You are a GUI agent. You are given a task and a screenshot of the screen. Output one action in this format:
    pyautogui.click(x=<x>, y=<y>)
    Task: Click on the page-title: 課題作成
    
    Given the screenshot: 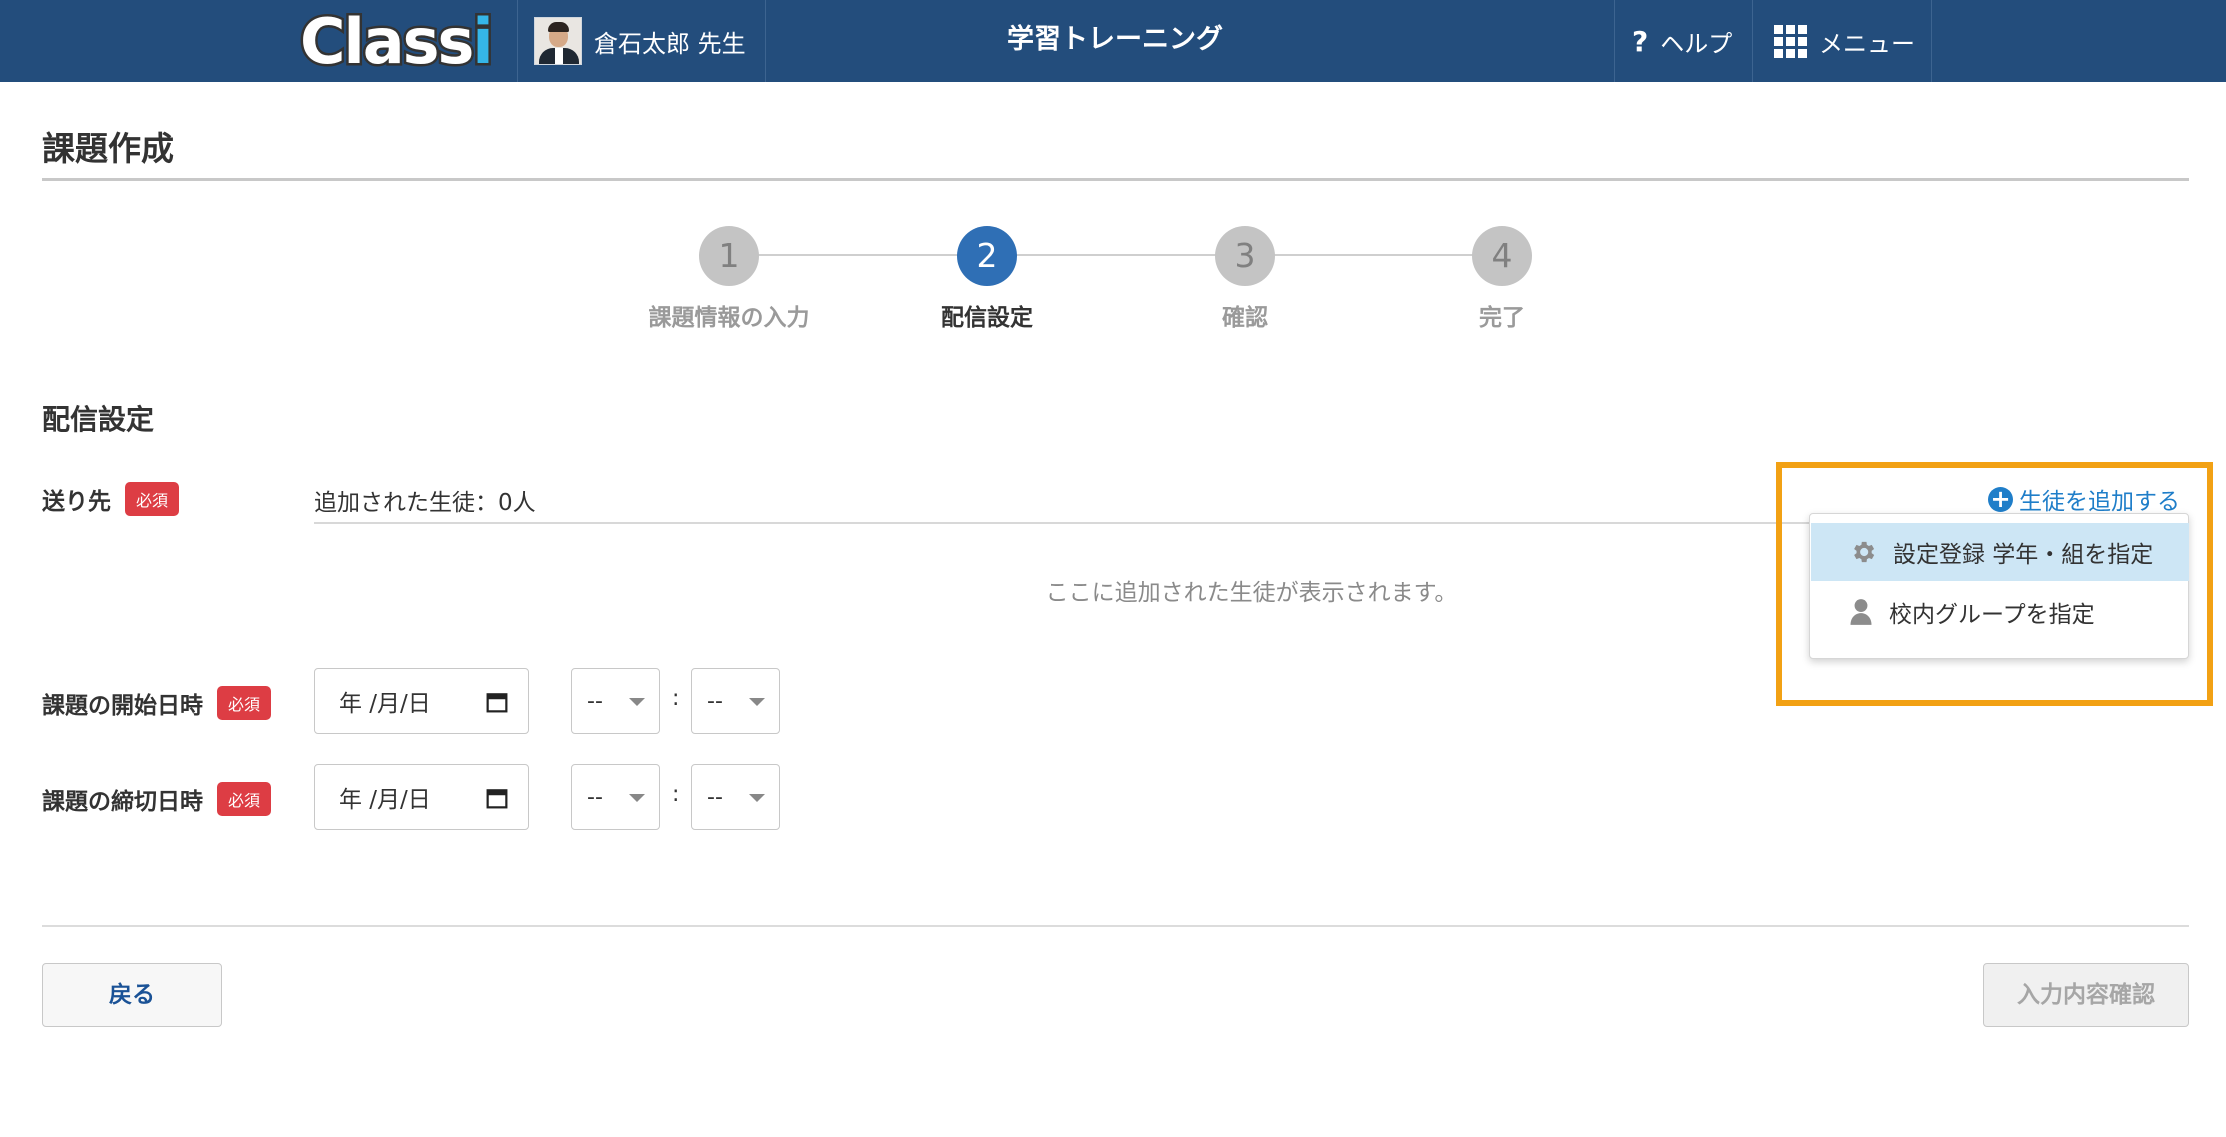 What is the action you would take?
    pyautogui.click(x=108, y=148)
    